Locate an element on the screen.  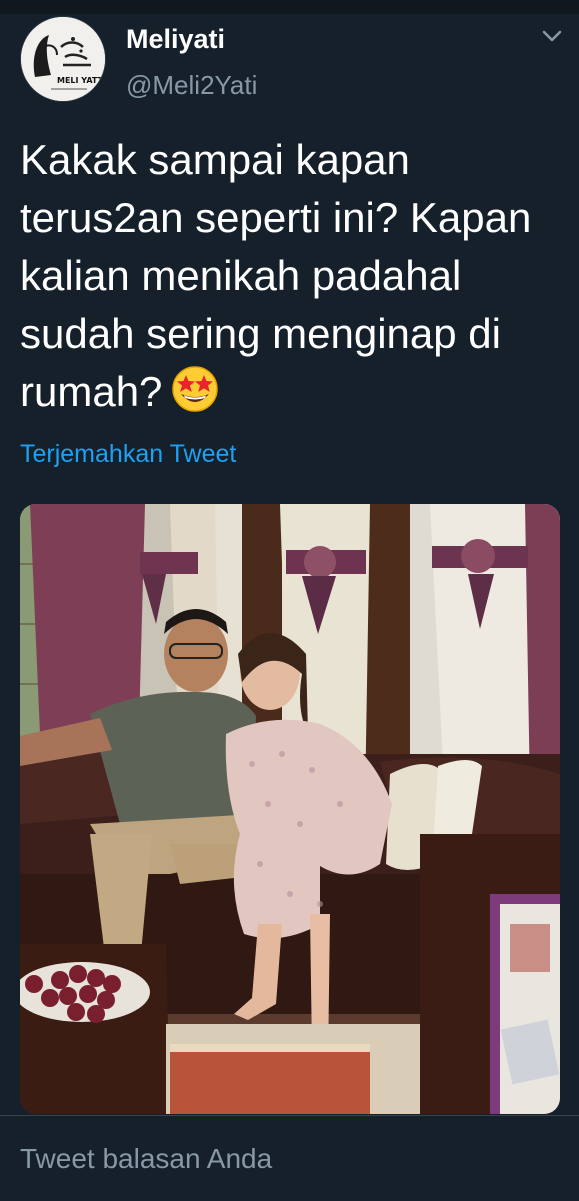
reply-bar: Tweet balasan Anda is located at coordinates (289, 1158).